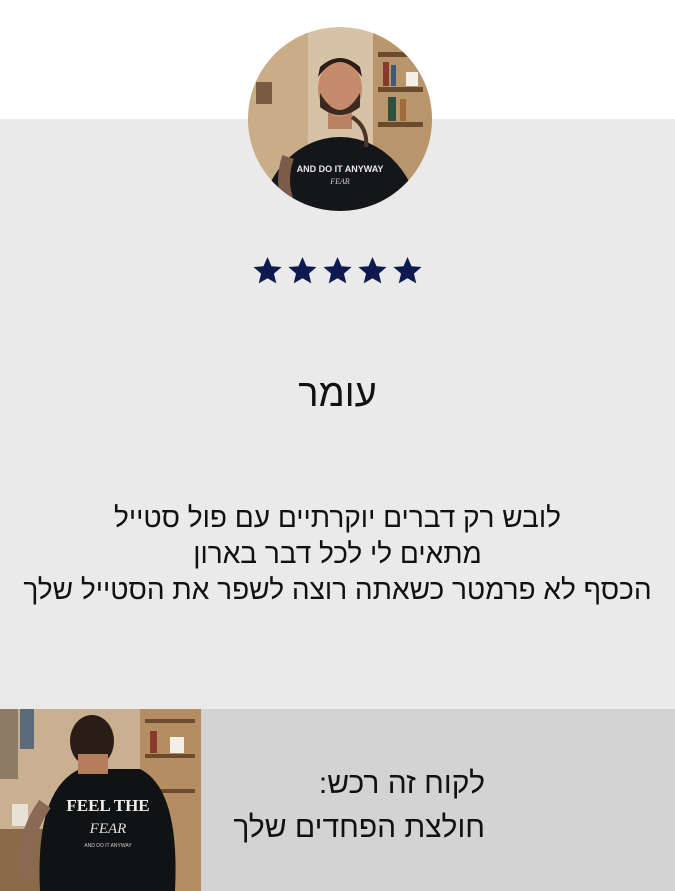  What do you see at coordinates (401, 783) in the screenshot?
I see `purchase-caption: לקוח זה רכש:` at bounding box center [401, 783].